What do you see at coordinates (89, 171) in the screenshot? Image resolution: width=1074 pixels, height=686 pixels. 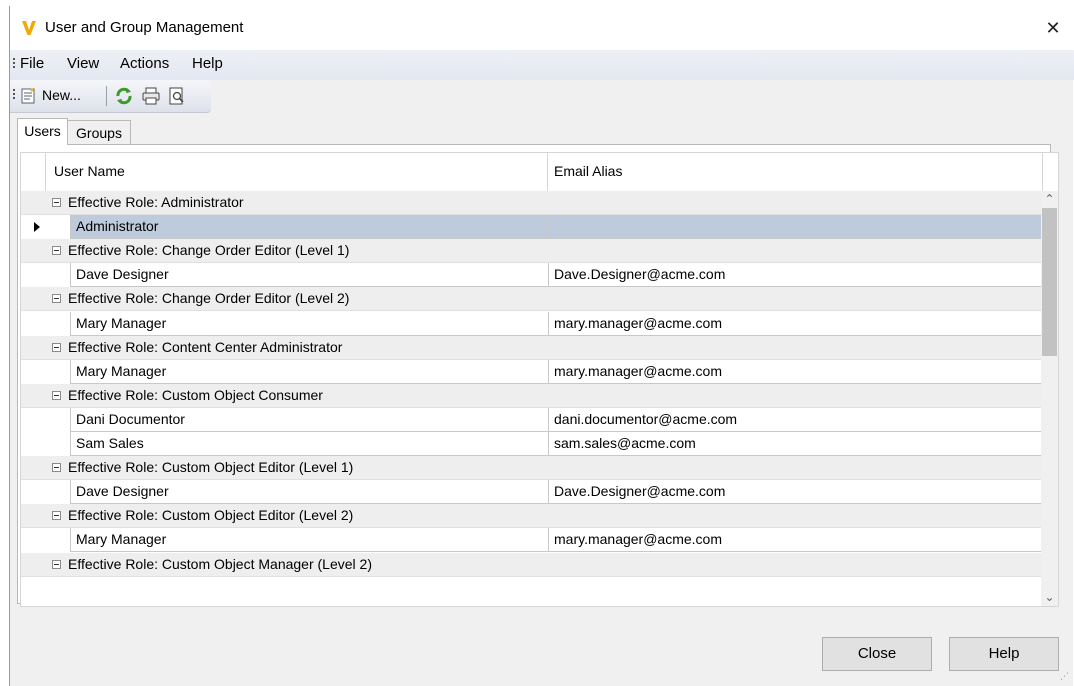 I see `column-header-user-name: User Name` at bounding box center [89, 171].